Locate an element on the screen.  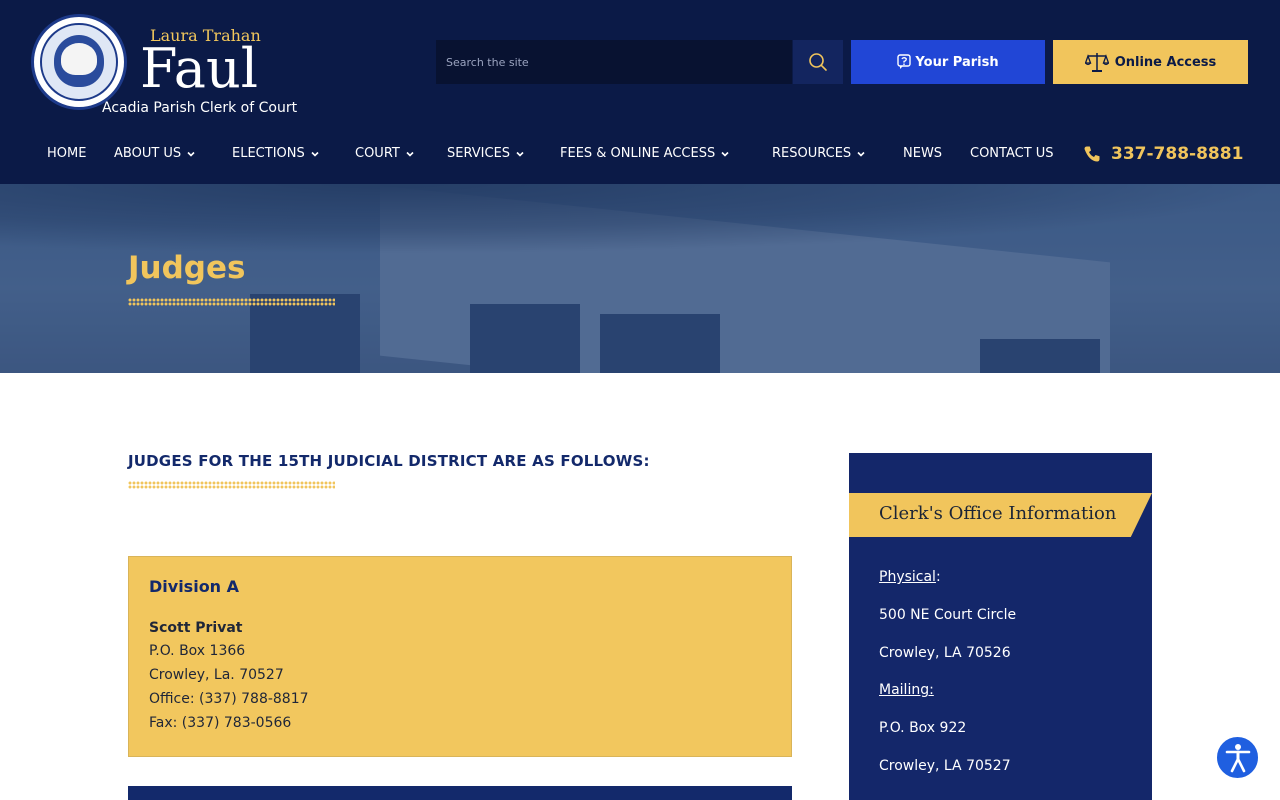
nav-about-us: ABOUT US is located at coordinates (155, 153).